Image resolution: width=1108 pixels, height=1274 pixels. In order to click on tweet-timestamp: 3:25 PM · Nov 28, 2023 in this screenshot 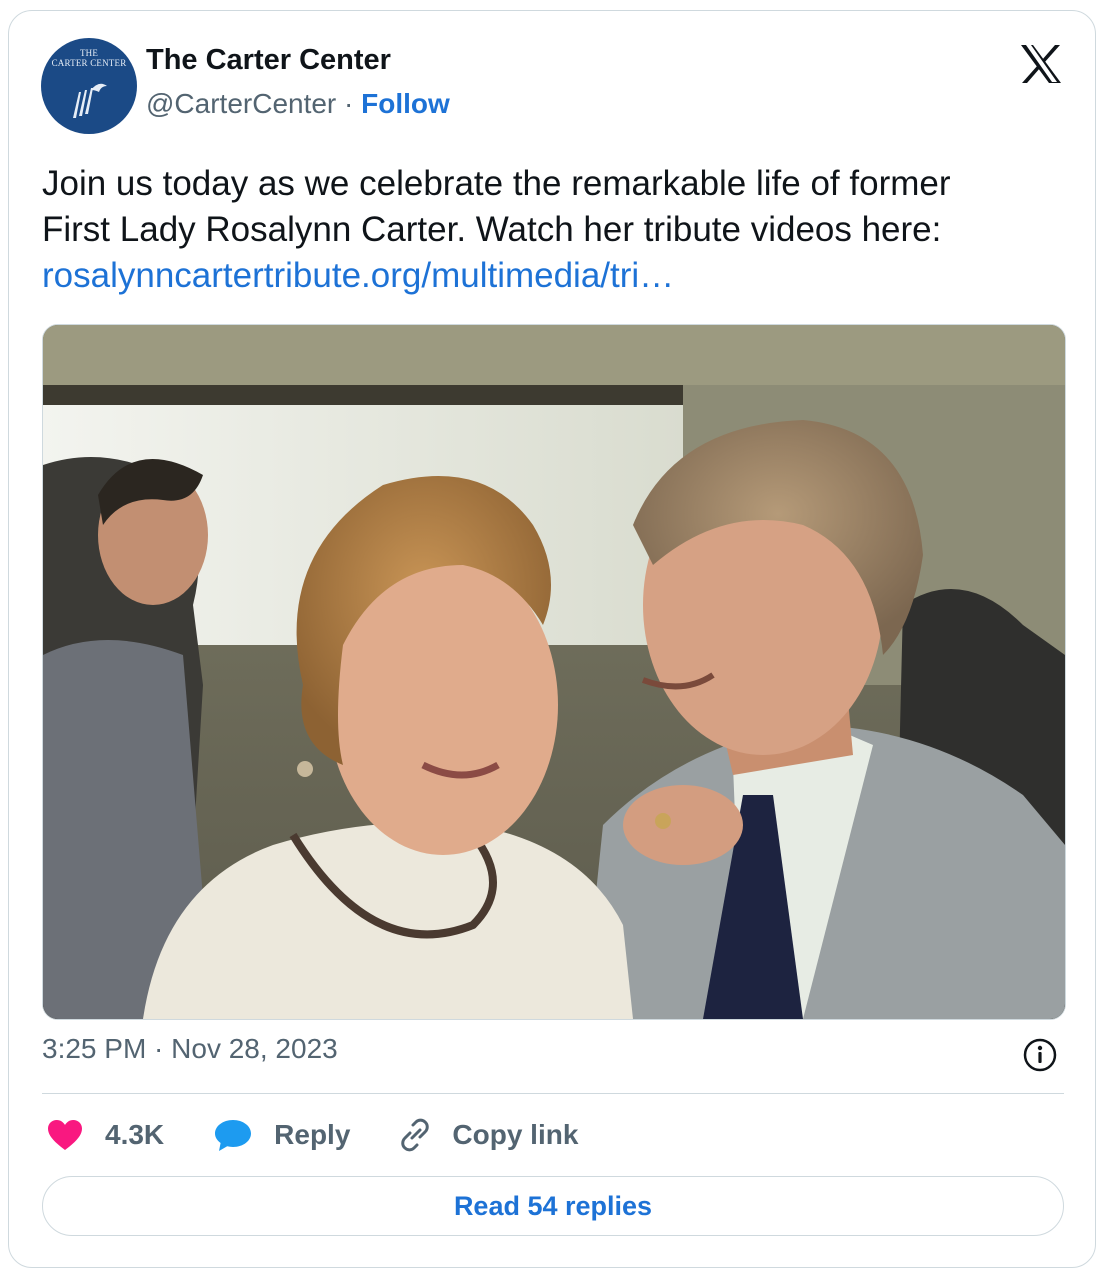, I will do `click(190, 1049)`.